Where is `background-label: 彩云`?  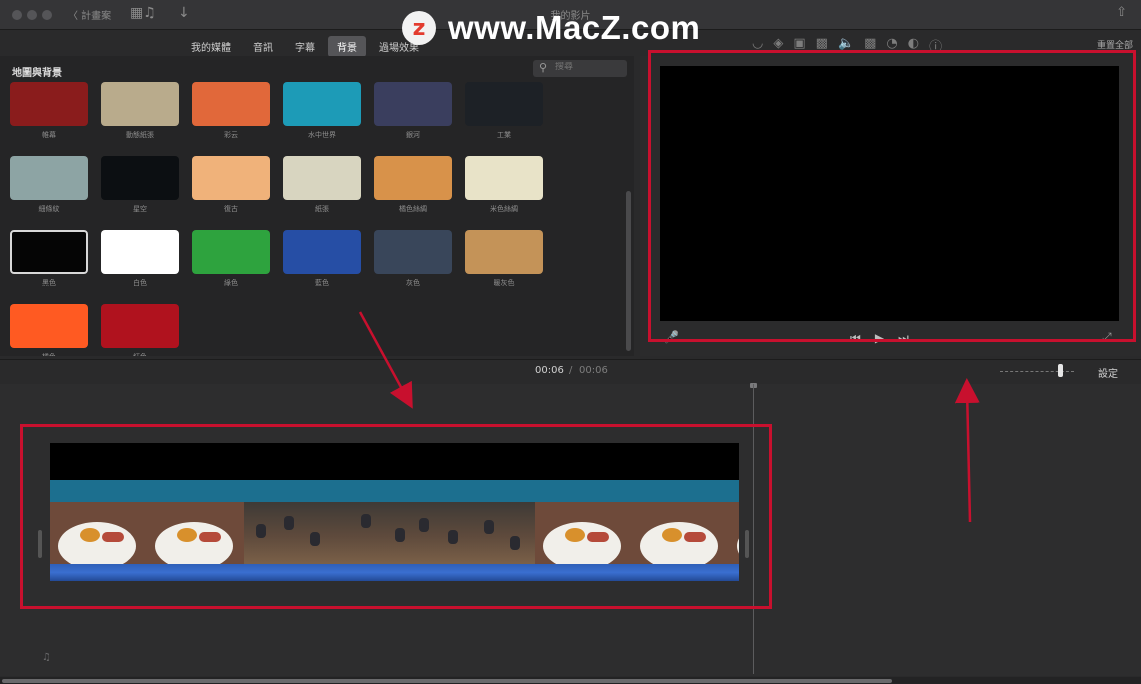 background-label: 彩云 is located at coordinates (231, 135).